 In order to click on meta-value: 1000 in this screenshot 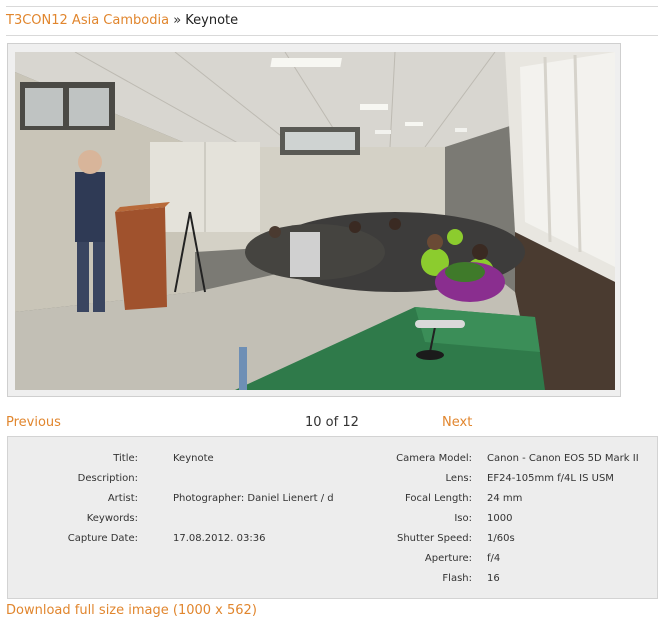, I will do `click(500, 518)`.